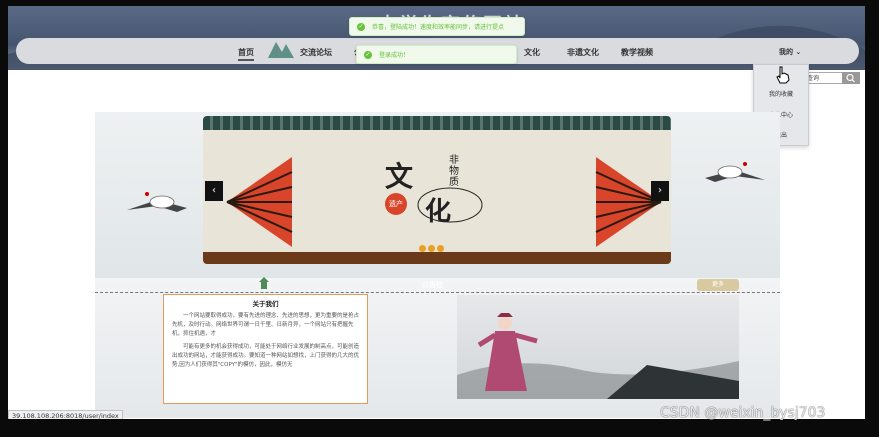  I want to click on screen-frame-bottom, so click(439, 428).